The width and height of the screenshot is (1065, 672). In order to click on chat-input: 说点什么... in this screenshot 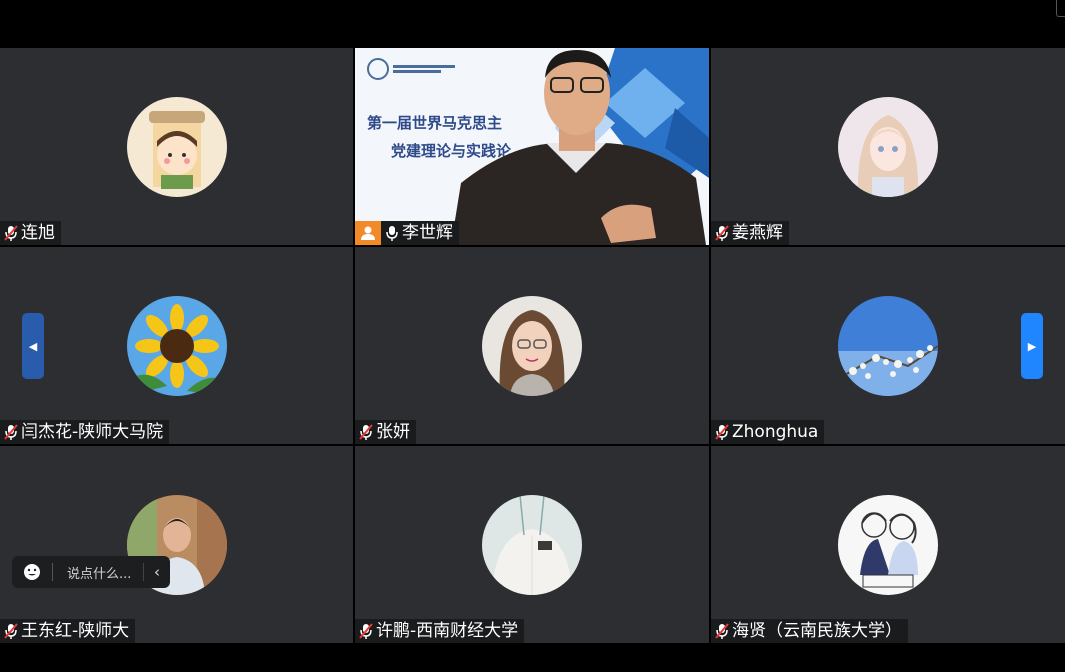, I will do `click(105, 572)`.